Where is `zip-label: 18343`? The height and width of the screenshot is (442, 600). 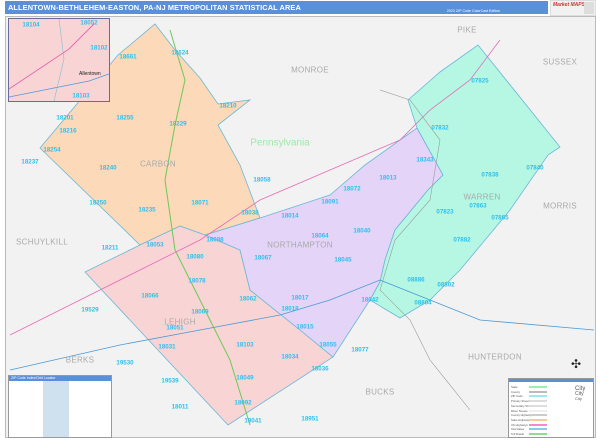 zip-label: 18343 is located at coordinates (425, 160).